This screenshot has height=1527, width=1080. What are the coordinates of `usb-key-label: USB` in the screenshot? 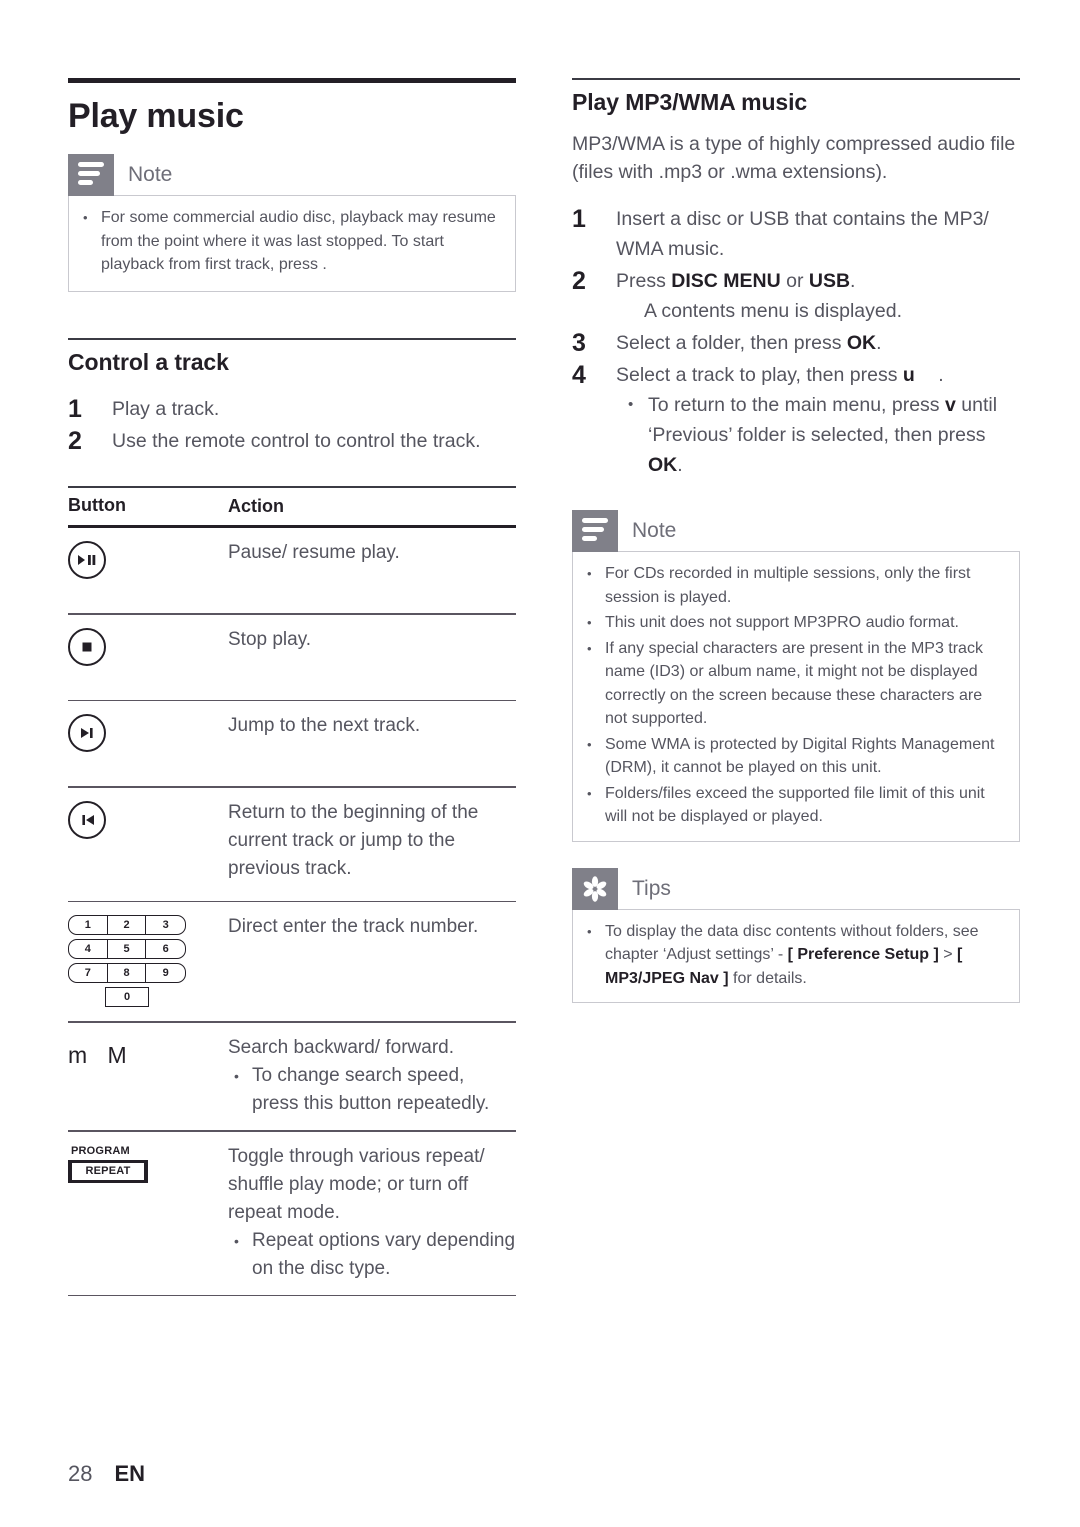 It's located at (829, 281).